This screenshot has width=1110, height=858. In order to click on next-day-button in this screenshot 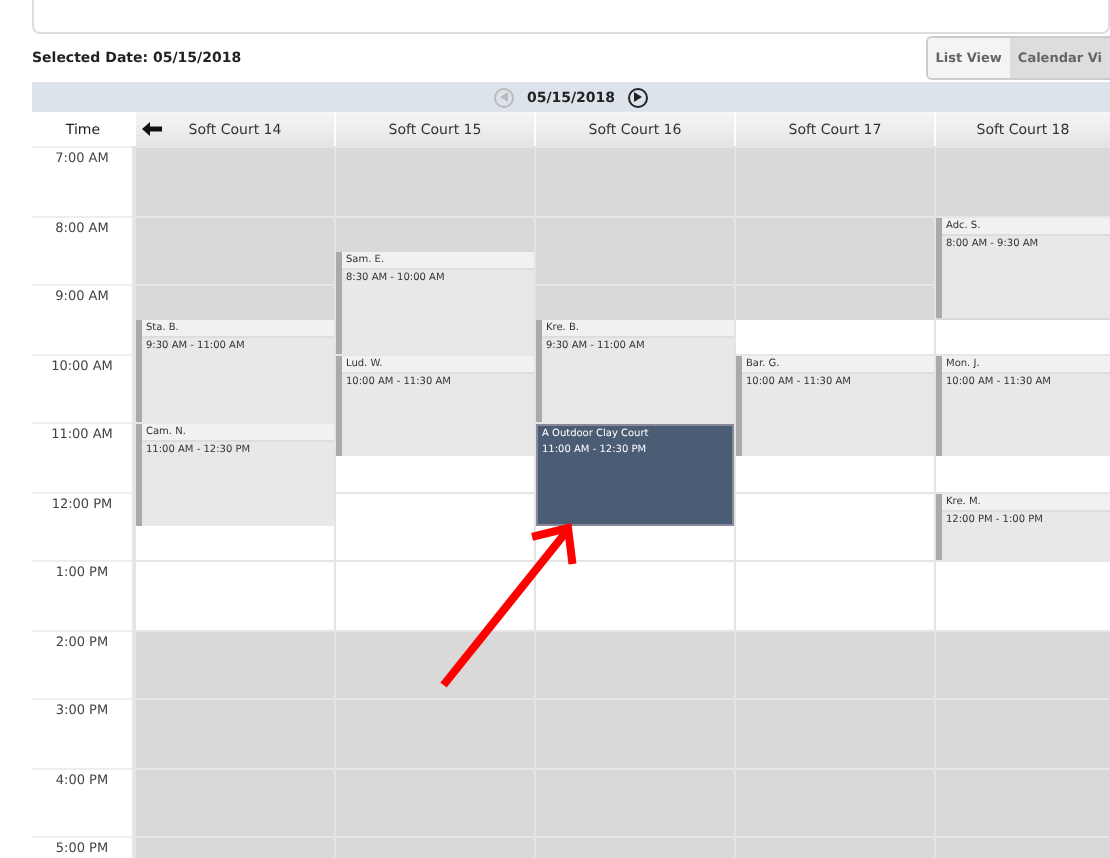, I will do `click(637, 97)`.